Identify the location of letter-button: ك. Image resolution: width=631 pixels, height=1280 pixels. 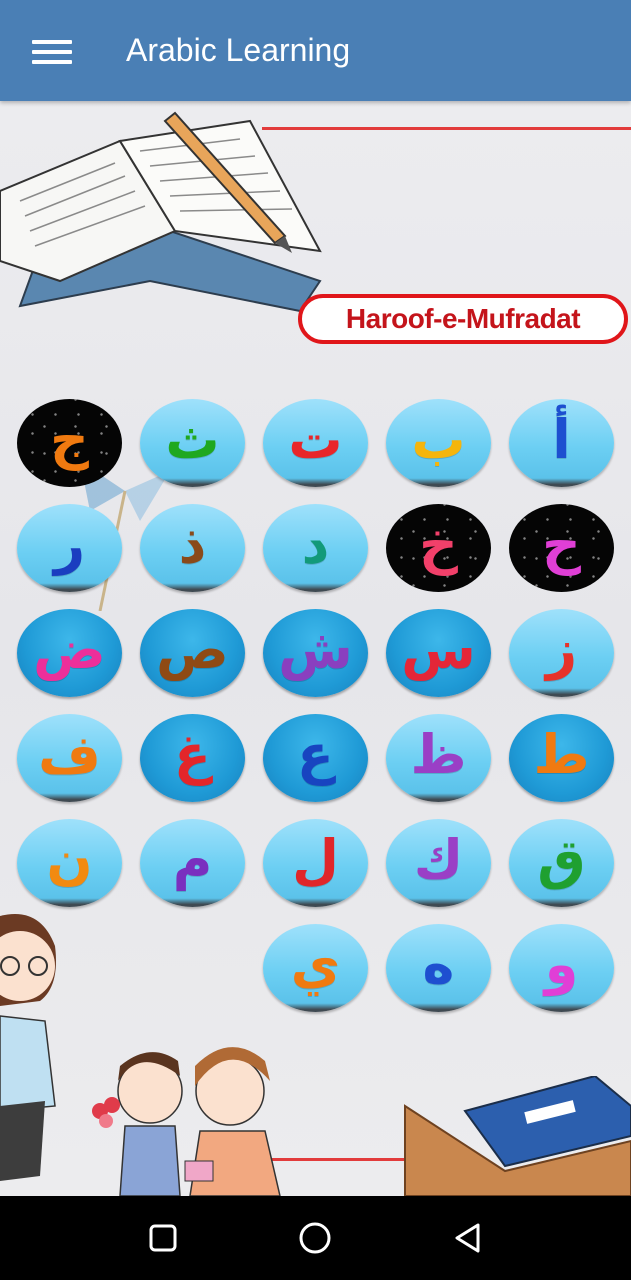
(438, 863).